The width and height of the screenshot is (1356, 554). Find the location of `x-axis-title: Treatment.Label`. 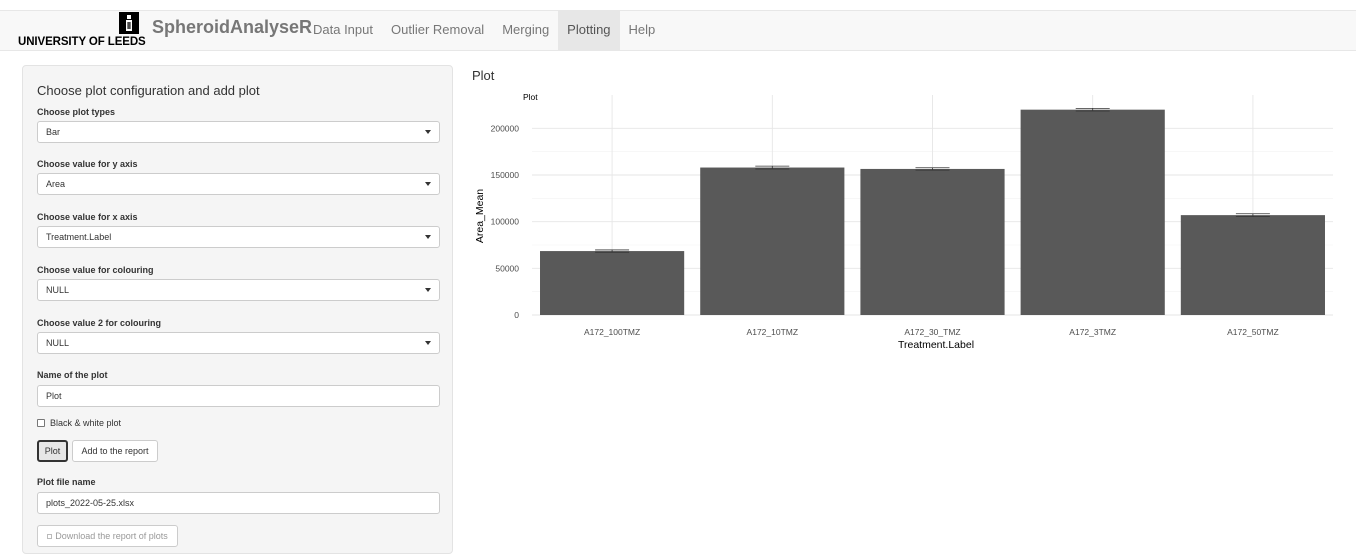

x-axis-title: Treatment.Label is located at coordinates (936, 345).